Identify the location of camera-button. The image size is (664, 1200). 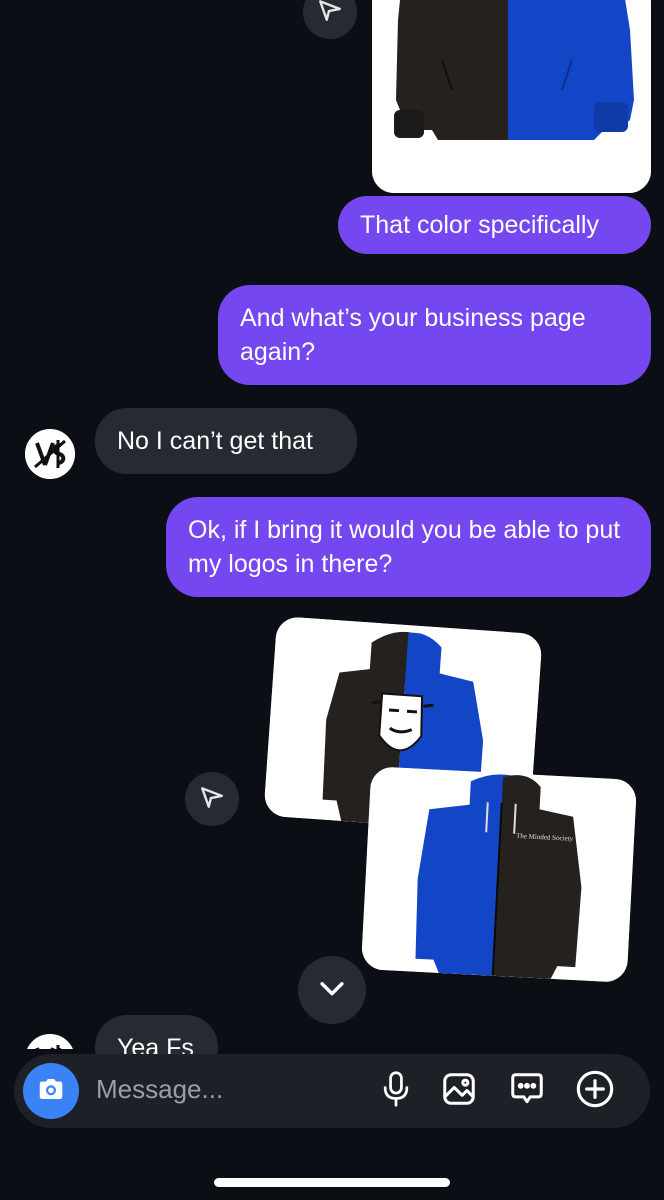
(51, 1091).